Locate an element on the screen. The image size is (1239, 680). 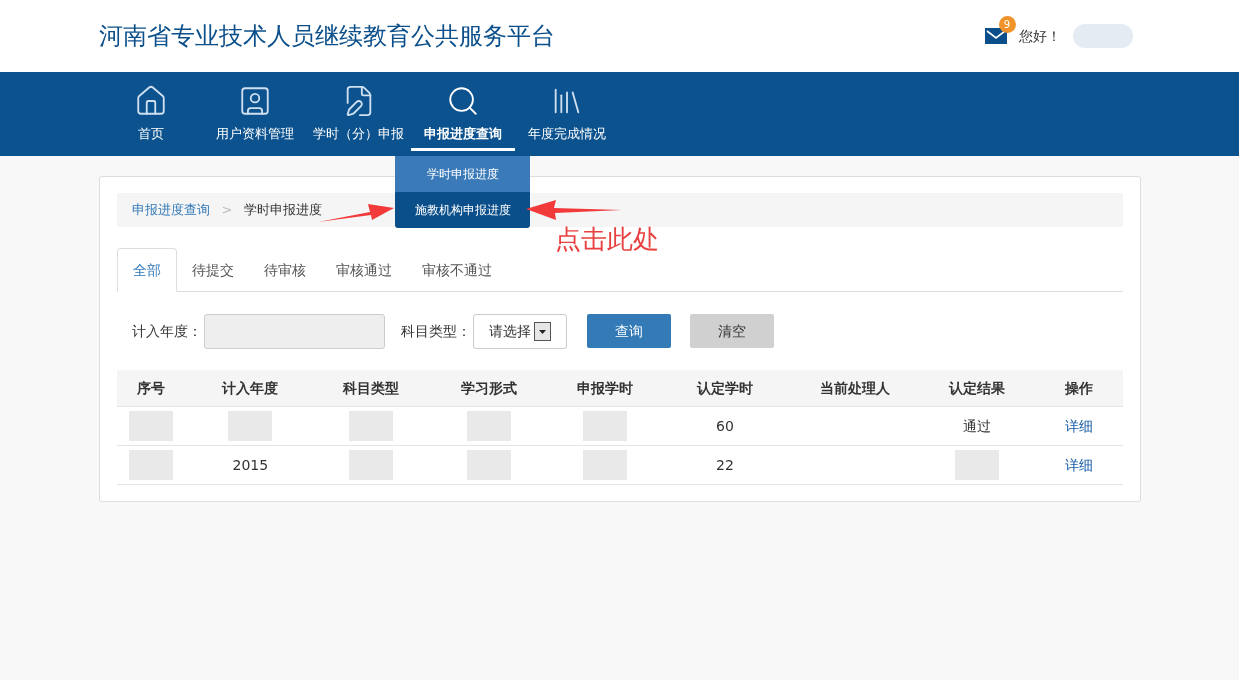
tab: 审核通过 is located at coordinates (363, 270).